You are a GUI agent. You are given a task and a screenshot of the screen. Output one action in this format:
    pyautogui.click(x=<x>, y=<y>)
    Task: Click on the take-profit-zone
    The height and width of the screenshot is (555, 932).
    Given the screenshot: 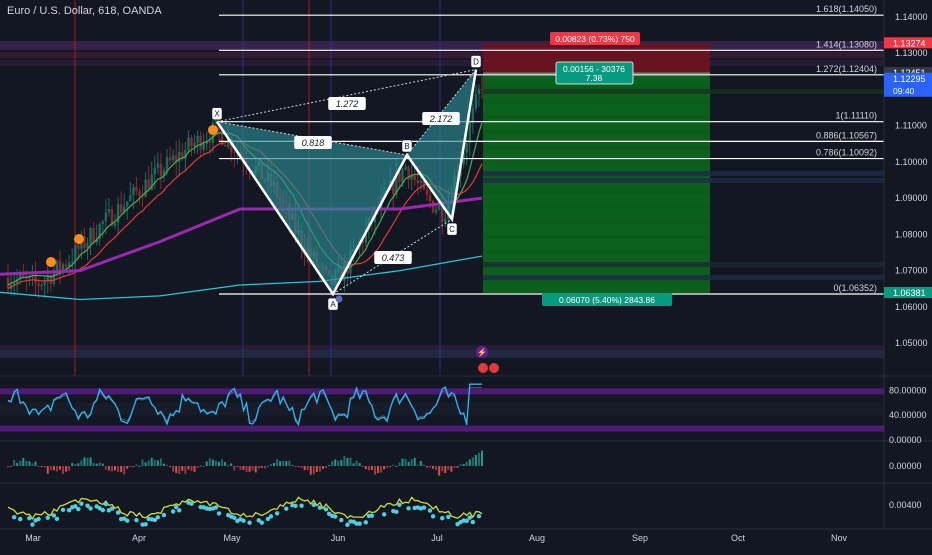 What is the action you would take?
    pyautogui.click(x=596, y=183)
    